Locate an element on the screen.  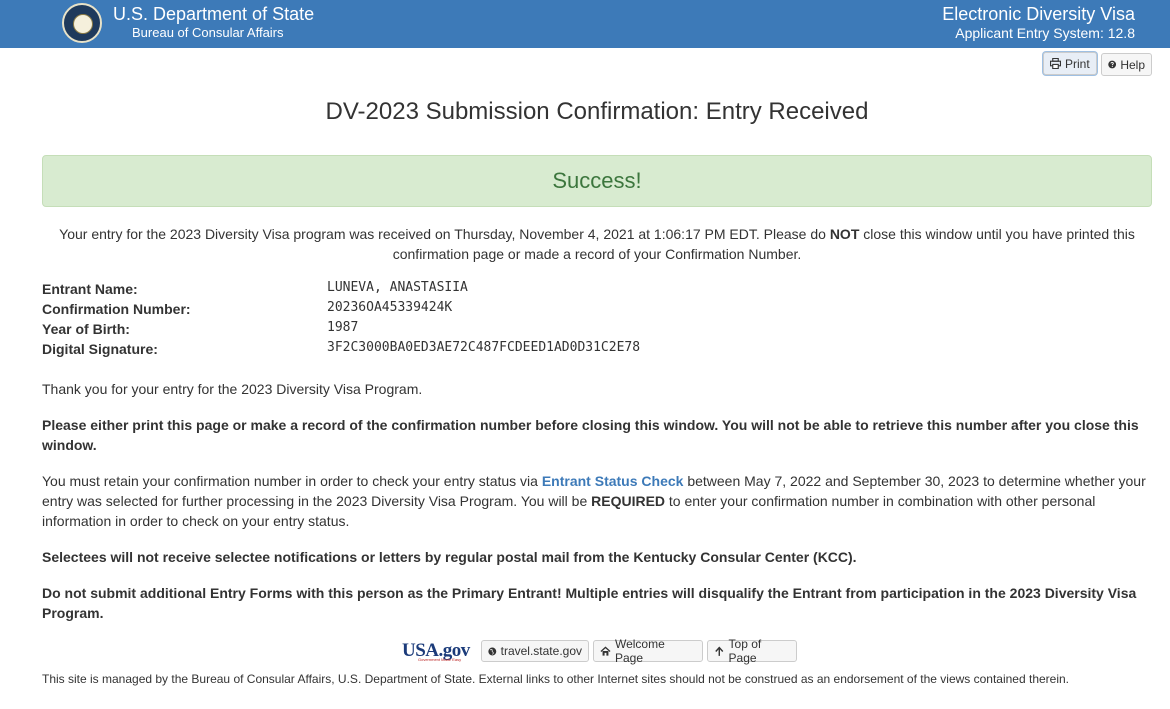
welcome-page-button: Welcome Page is located at coordinates (648, 651).